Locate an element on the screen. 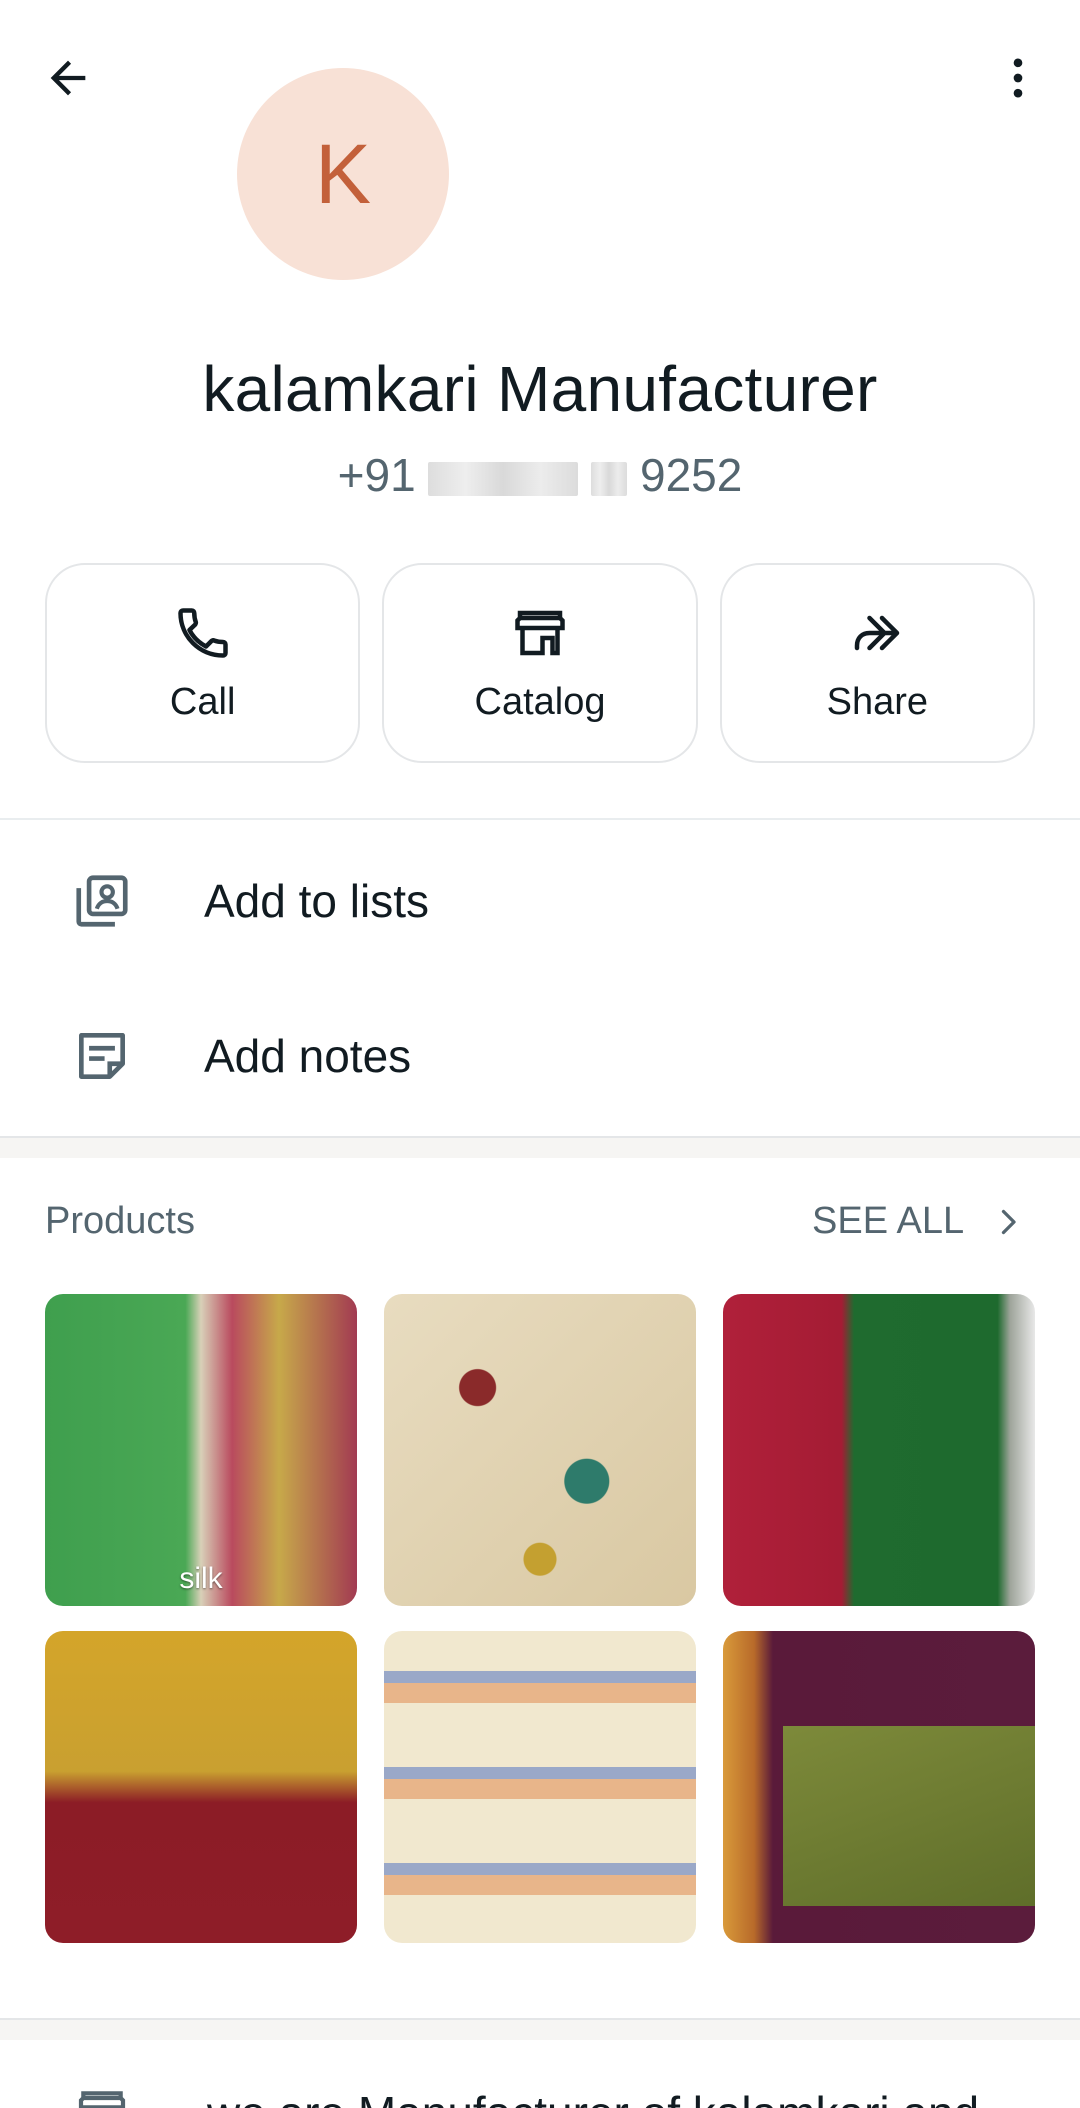 The height and width of the screenshot is (2108, 1080). contact-list-icon is located at coordinates (102, 901).